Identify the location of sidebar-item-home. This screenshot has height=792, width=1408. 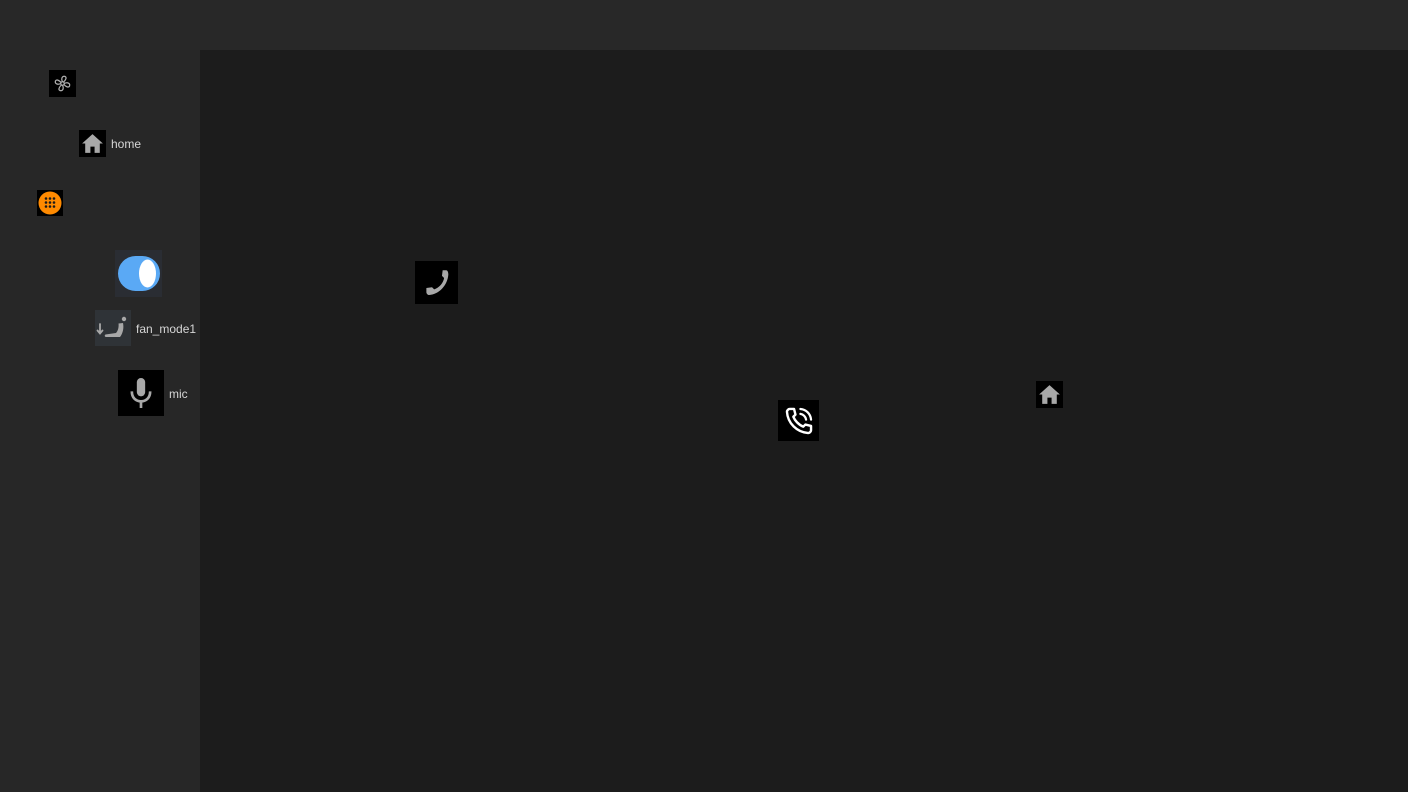
(92, 143).